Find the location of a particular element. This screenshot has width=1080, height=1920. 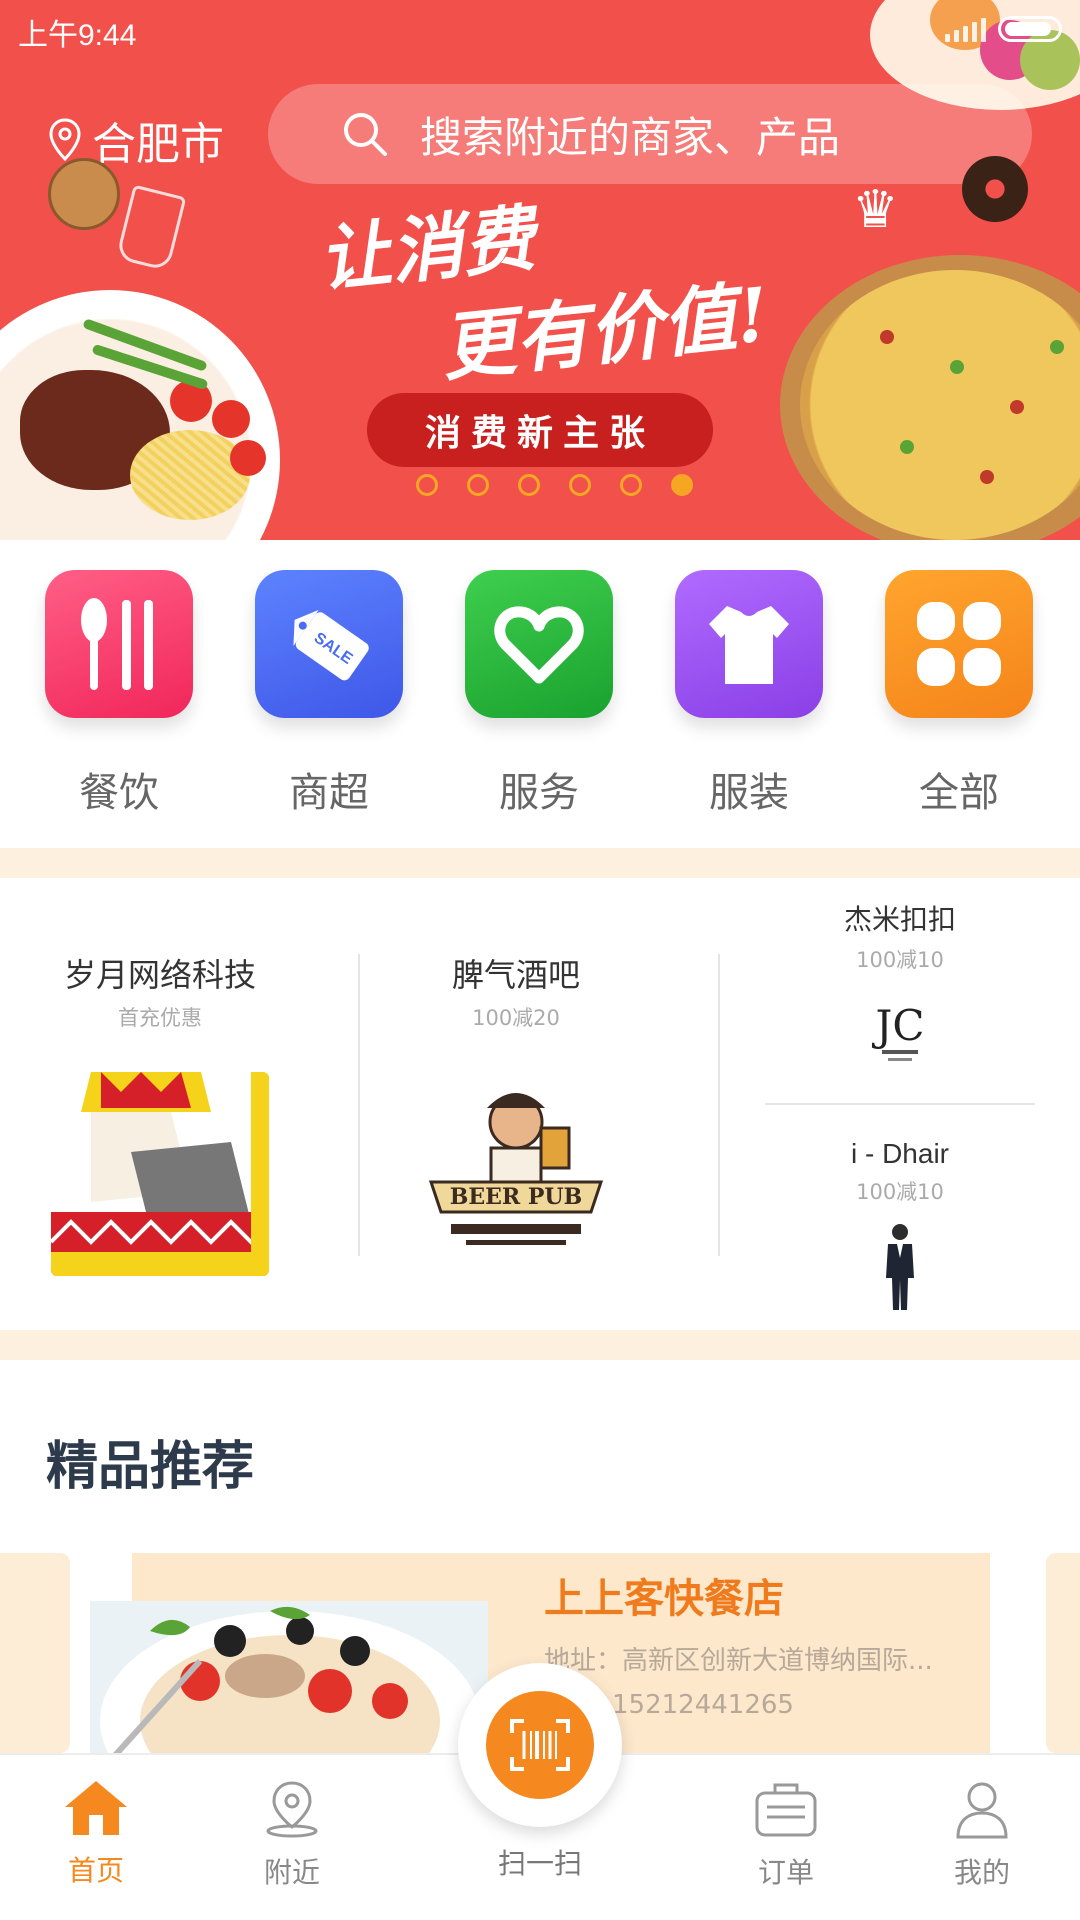

heart-icon is located at coordinates (539, 644).